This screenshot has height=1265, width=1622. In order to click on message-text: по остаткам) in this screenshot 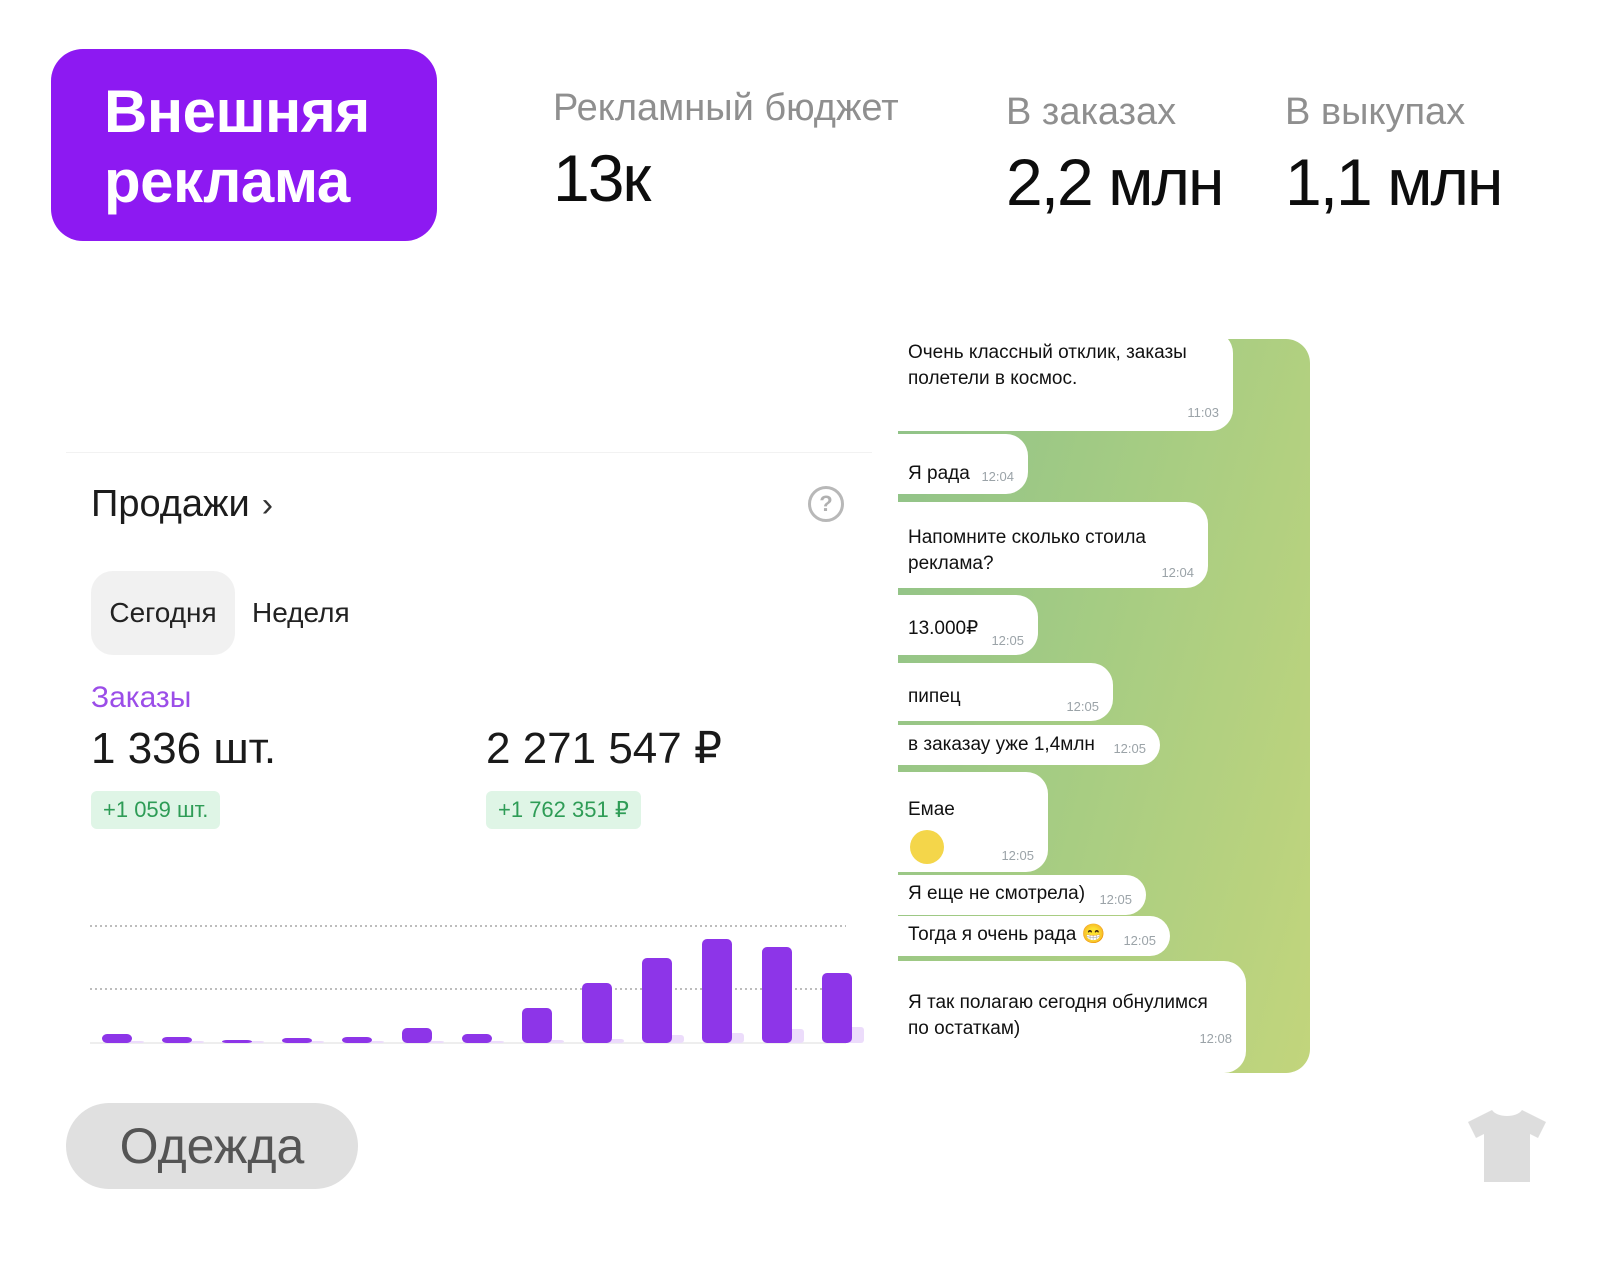, I will do `click(964, 1028)`.